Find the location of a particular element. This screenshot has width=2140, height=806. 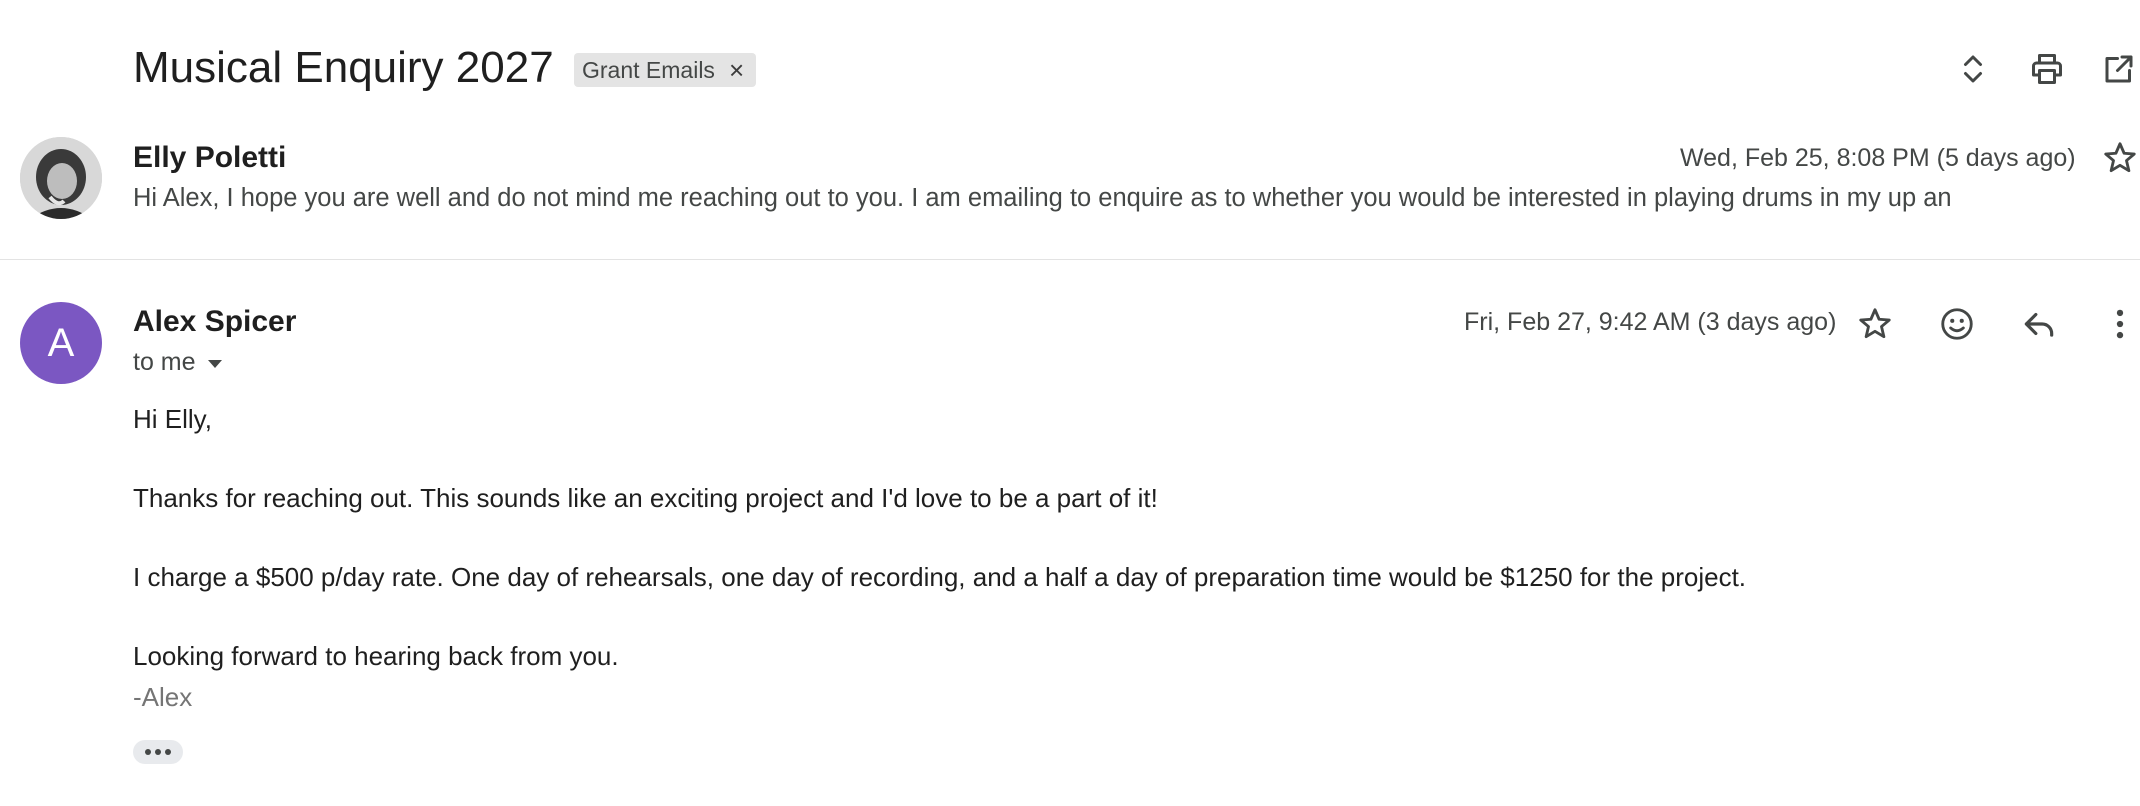

expand-collapse-icon is located at coordinates (1973, 69).